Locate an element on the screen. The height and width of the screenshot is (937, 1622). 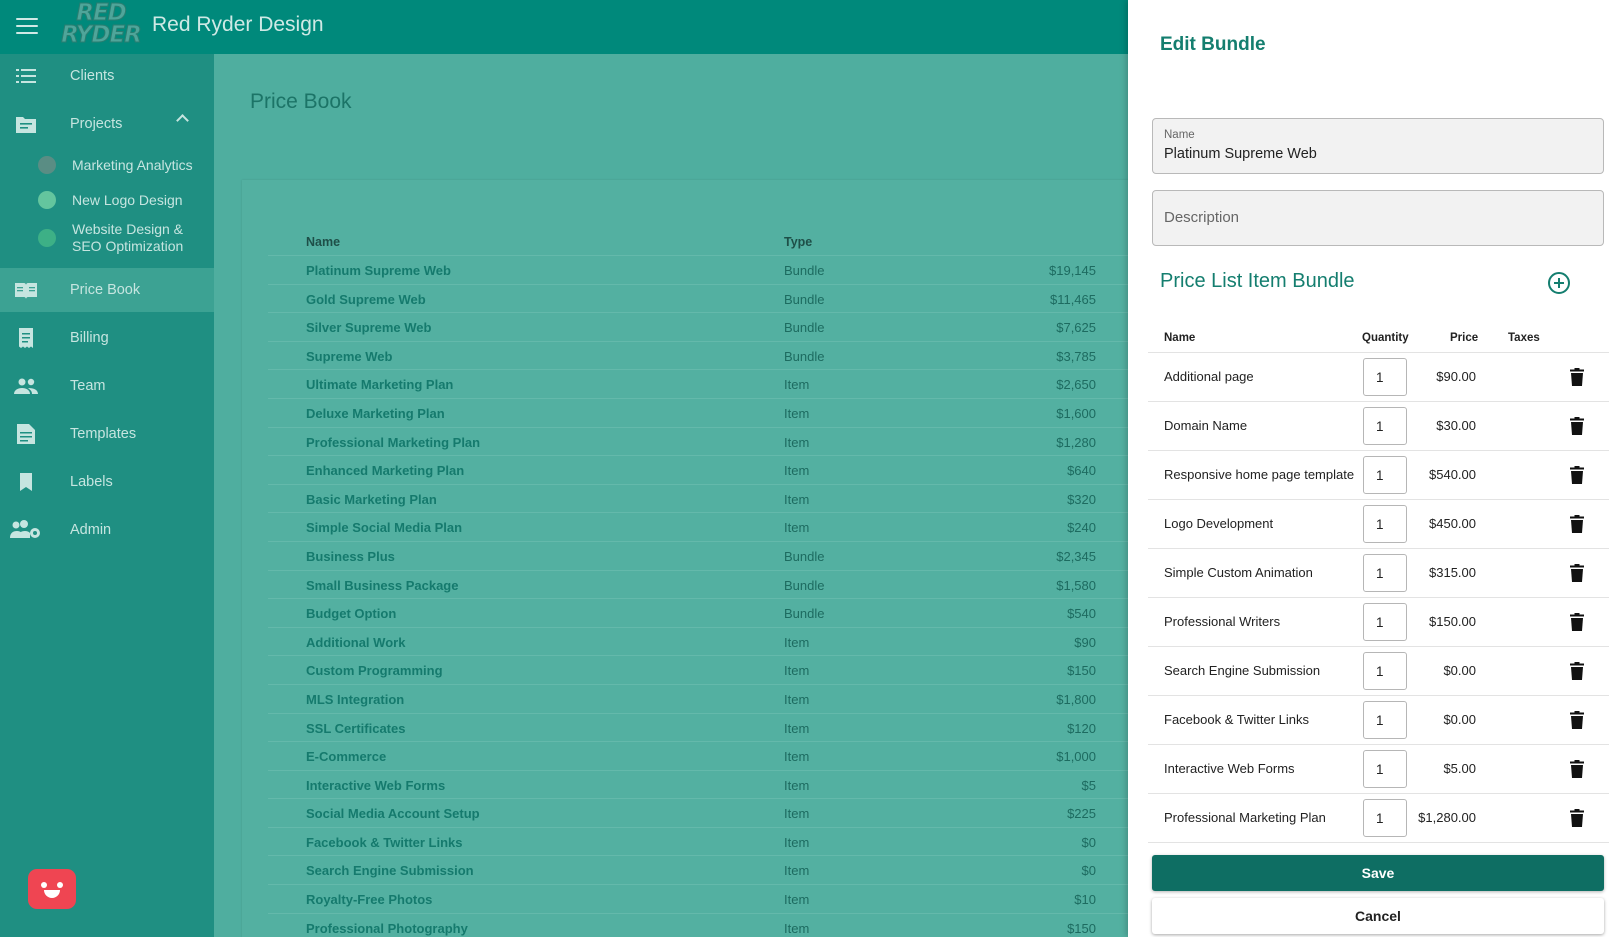
sidebar-item-label: Admin is located at coordinates (91, 530).